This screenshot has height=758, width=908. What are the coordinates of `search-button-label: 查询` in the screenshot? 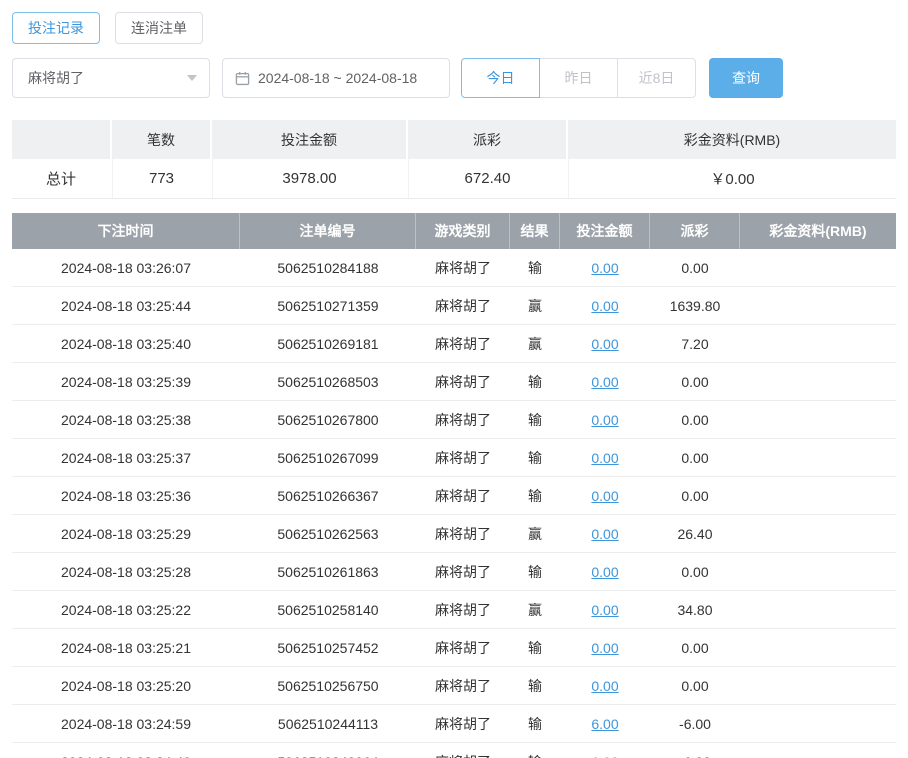 It's located at (746, 78).